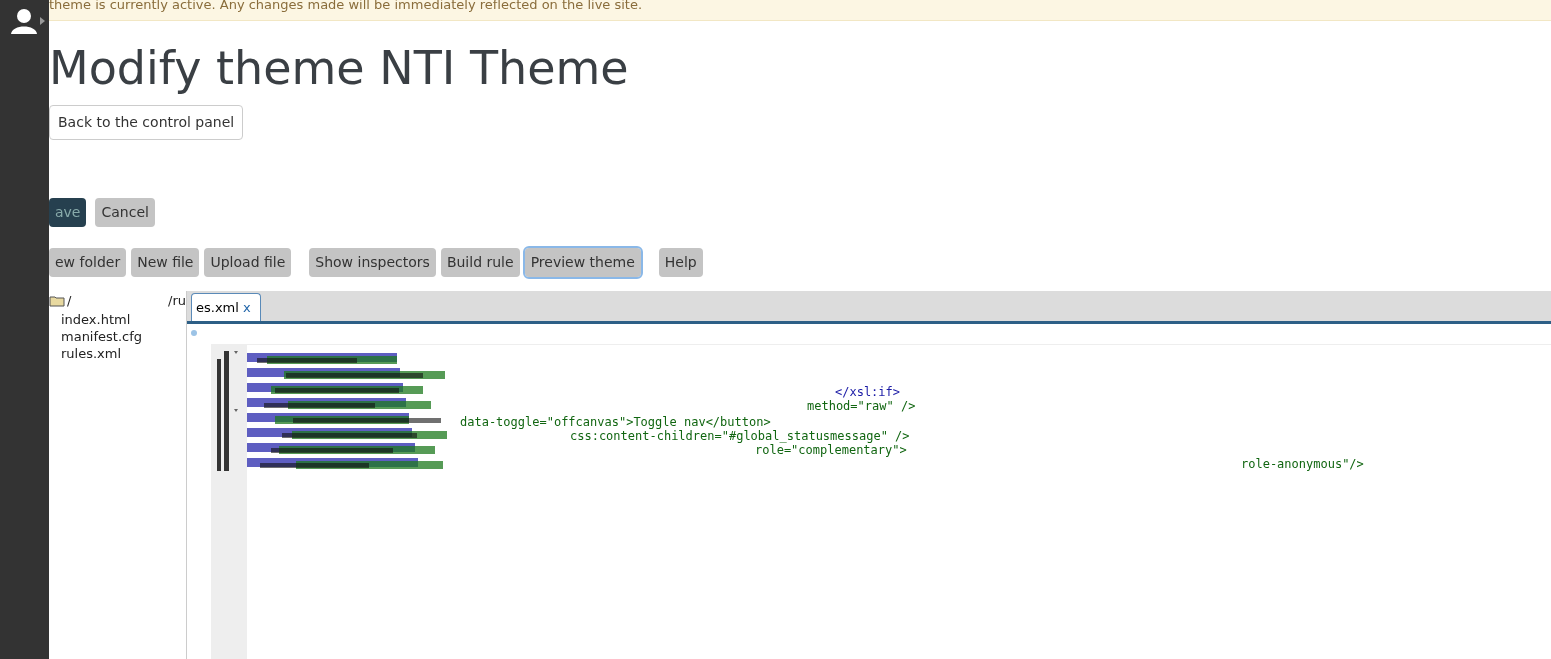  Describe the element at coordinates (1302, 464) in the screenshot. I see `code-line: role-anonymous"/>` at that location.